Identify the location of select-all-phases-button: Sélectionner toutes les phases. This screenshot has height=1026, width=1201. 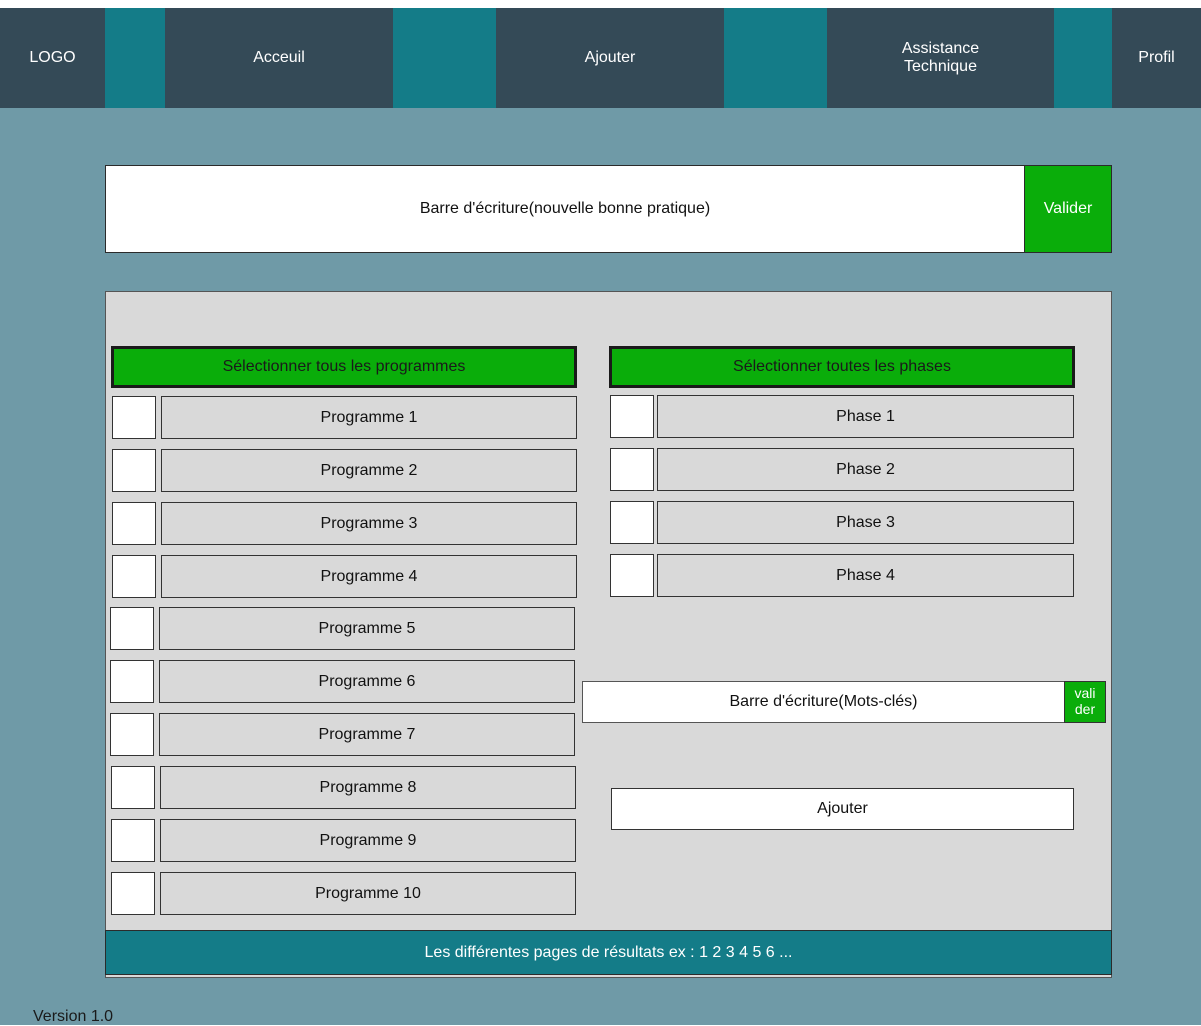
(842, 367).